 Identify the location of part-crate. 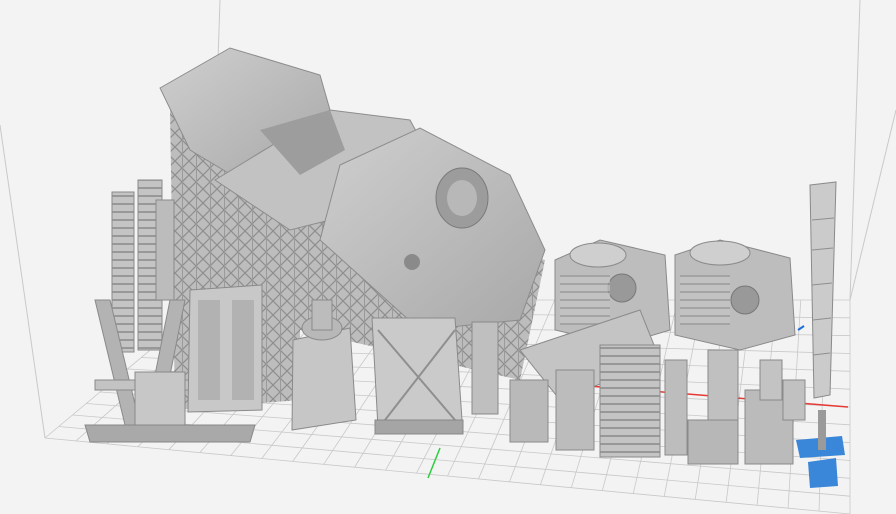
(417, 376).